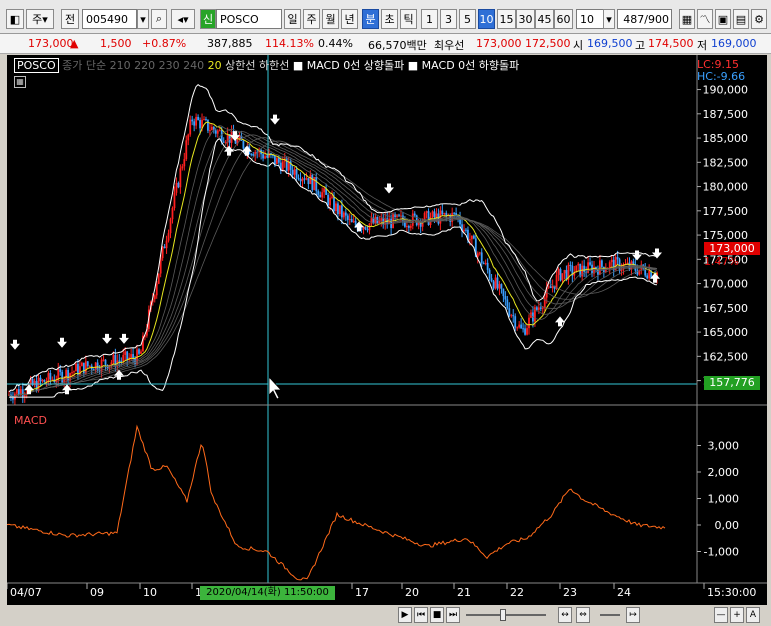 Image resolution: width=771 pixels, height=626 pixels. Describe the element at coordinates (734, 43) in the screenshot. I see `low-price: 169,000` at that location.